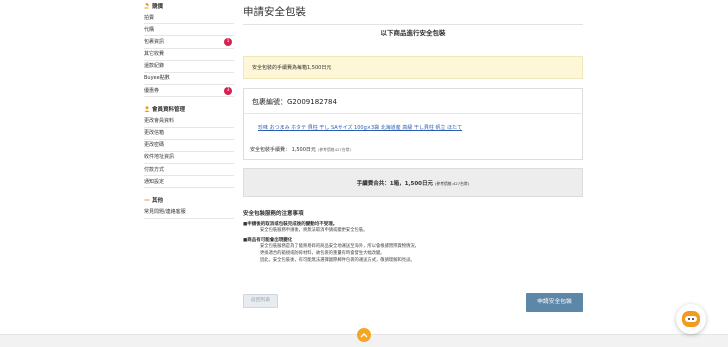 The width and height of the screenshot is (728, 347). Describe the element at coordinates (339, 246) in the screenshot. I see `caution-line: 安全包裝服務是為了能將易碎的商品安全地運送至海外，所以會根據實際貨物情況，` at that location.